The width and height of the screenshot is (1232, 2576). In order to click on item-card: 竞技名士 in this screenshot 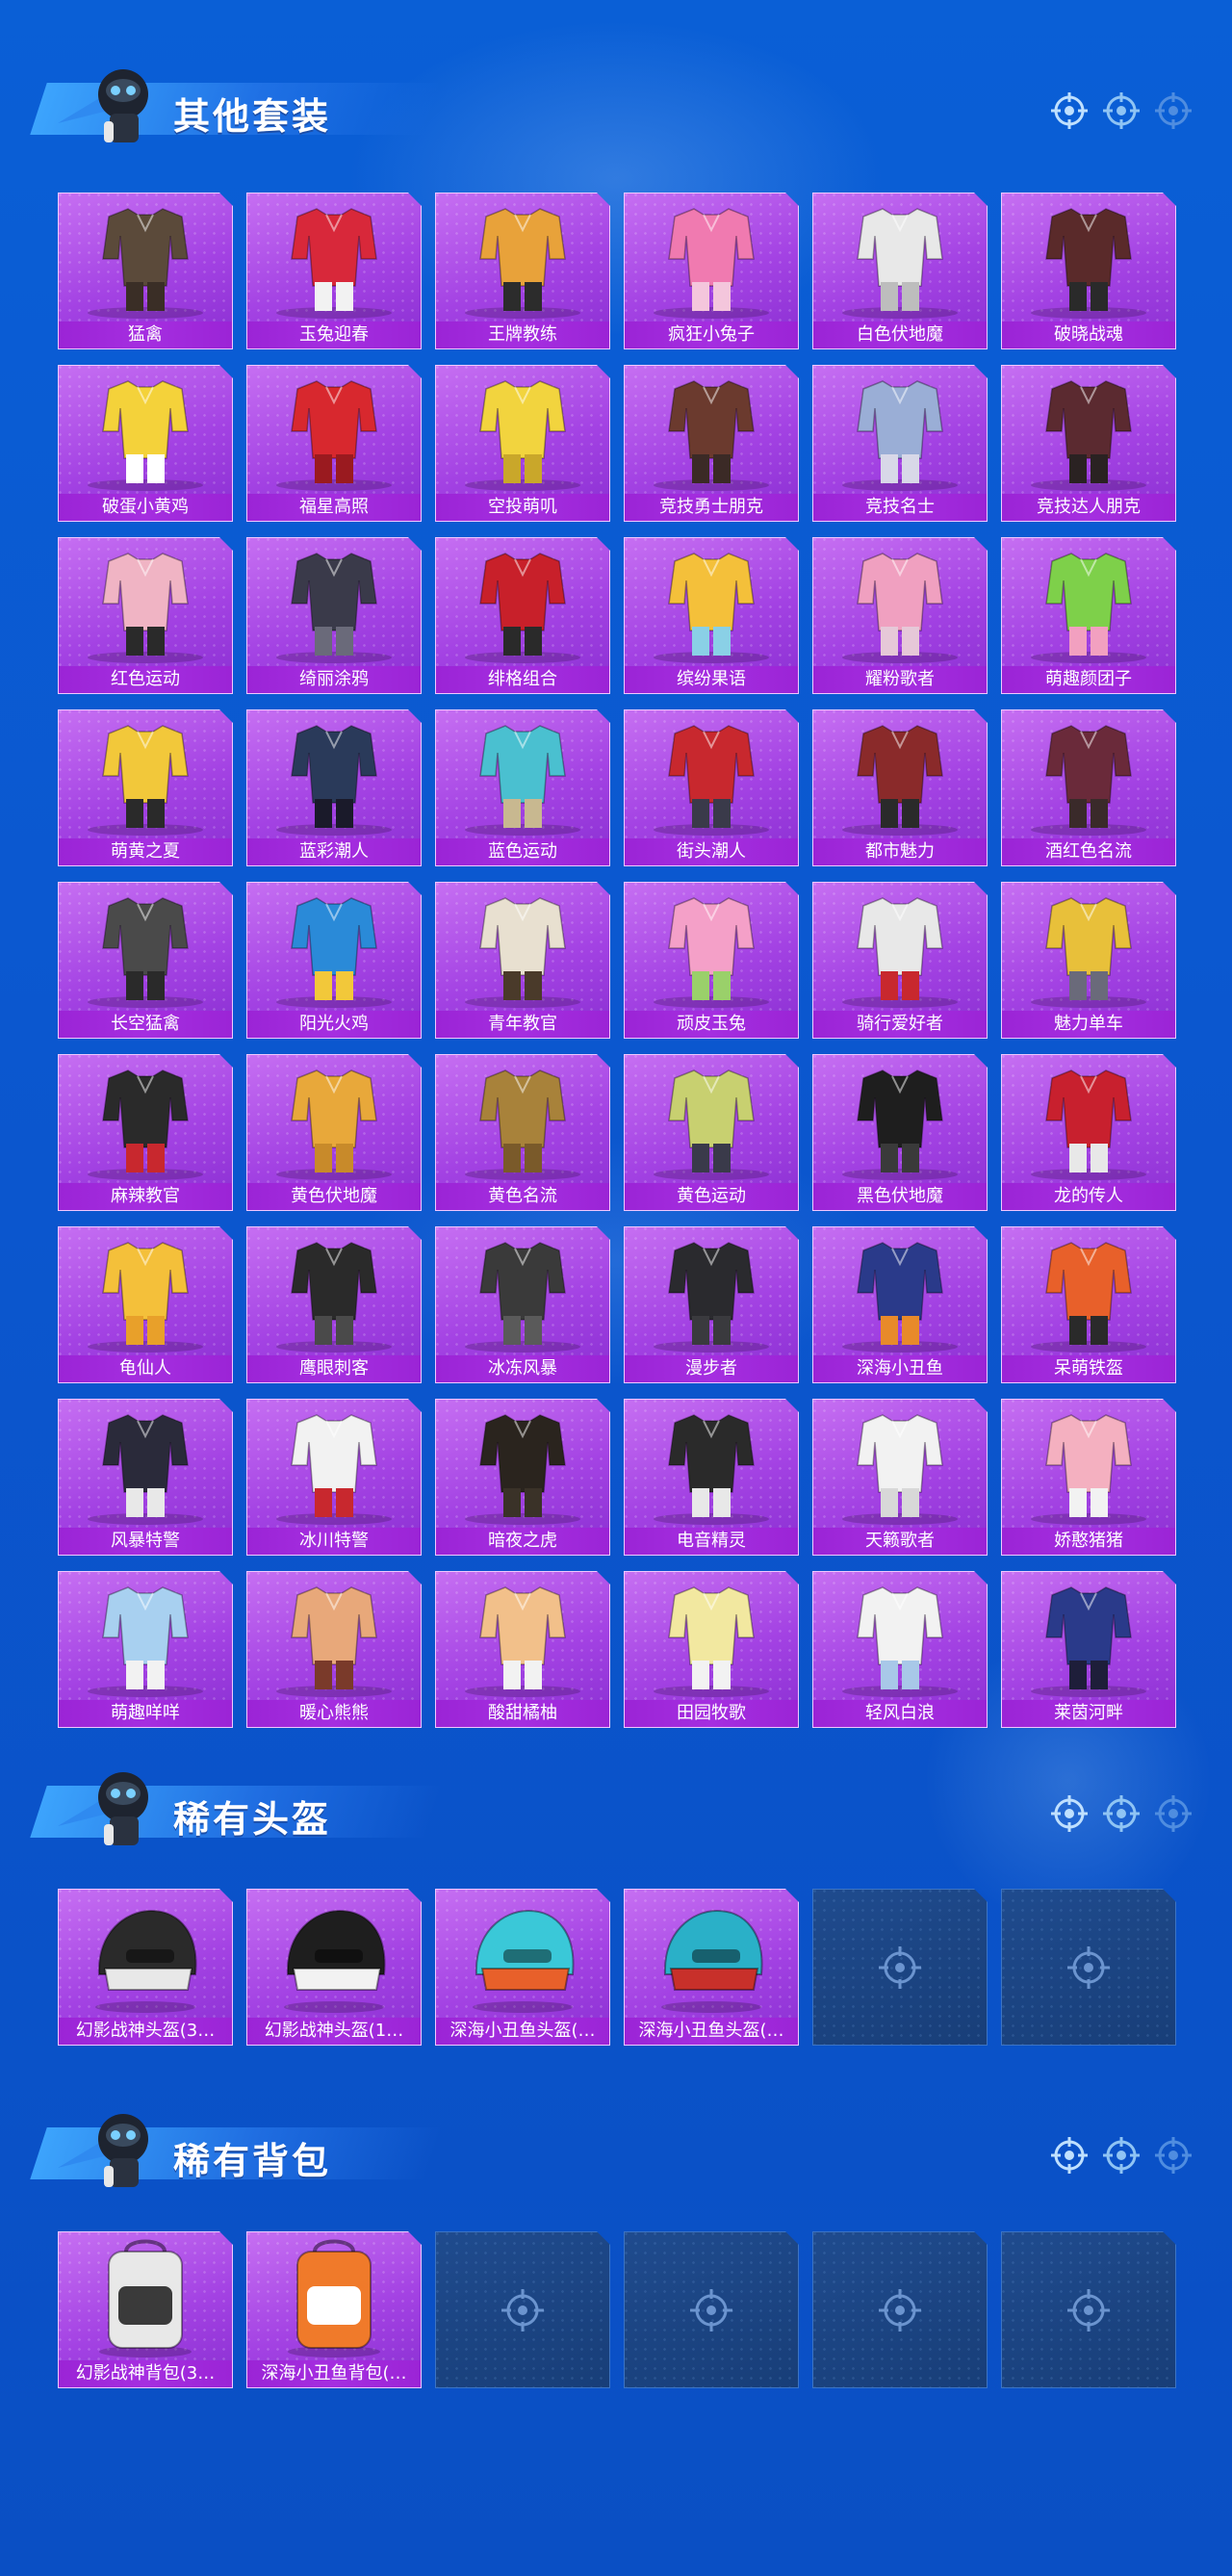, I will do `click(900, 444)`.